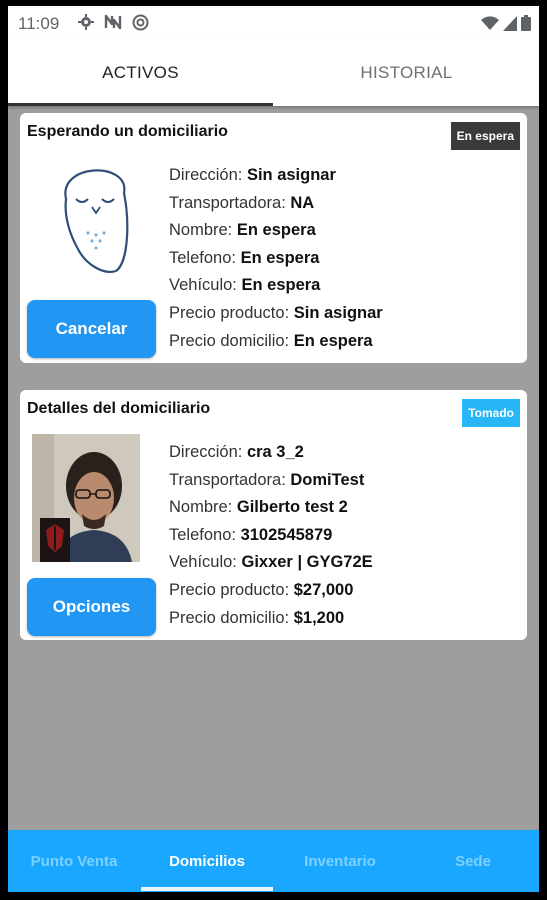 This screenshot has height=900, width=547. I want to click on detail-row-product-price: Precio producto: Sin asignar, so click(276, 312).